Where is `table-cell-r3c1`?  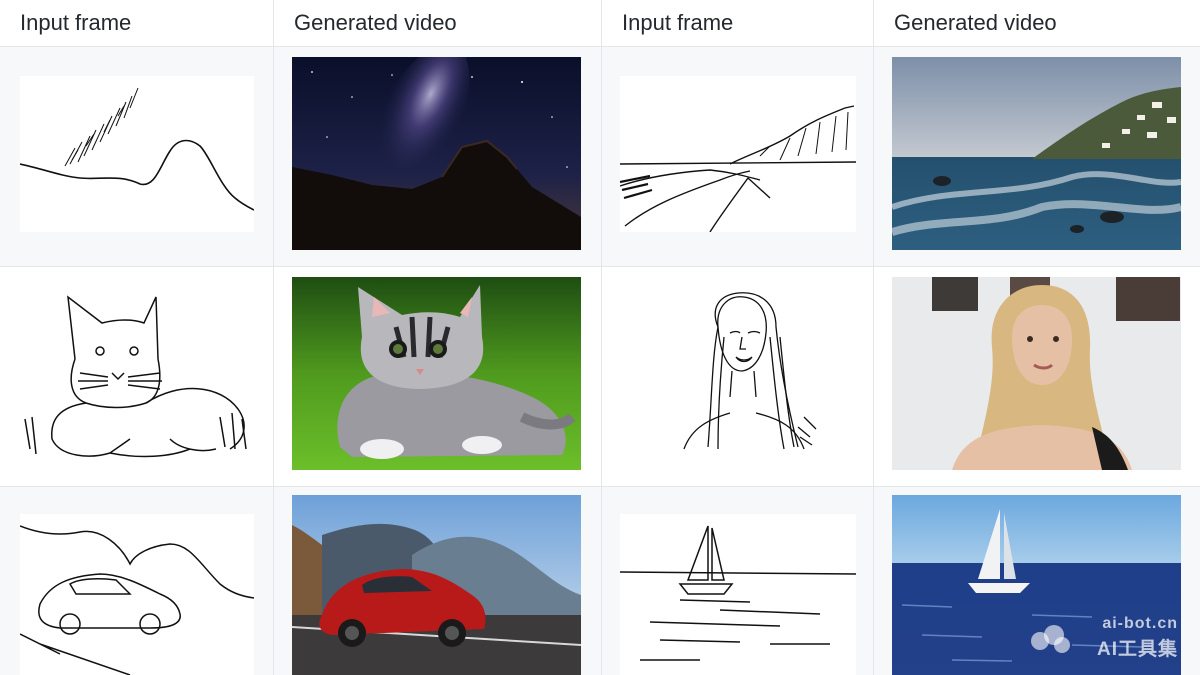 table-cell-r3c1 is located at coordinates (137, 581).